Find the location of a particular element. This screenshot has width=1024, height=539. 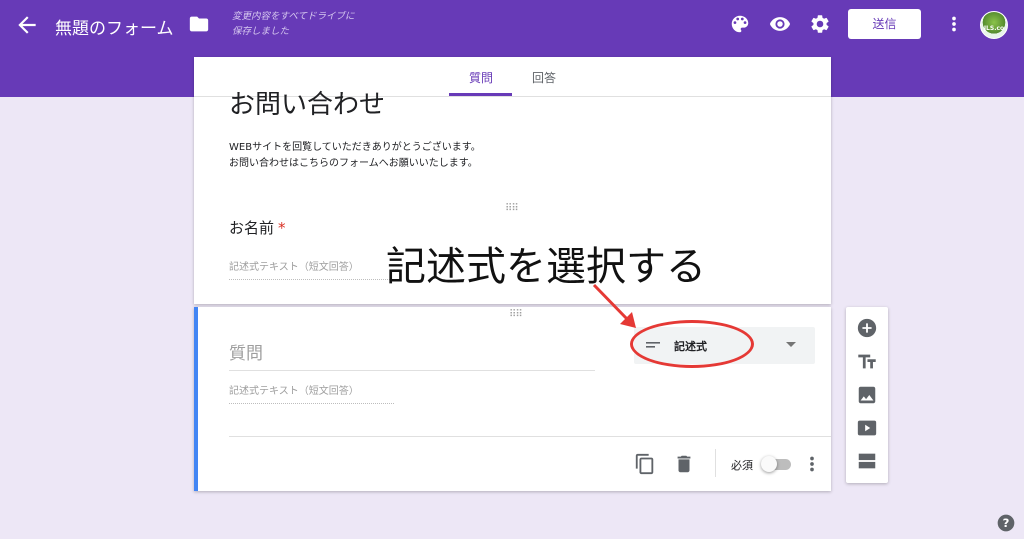

tab-responses: 回答 is located at coordinates (544, 77).